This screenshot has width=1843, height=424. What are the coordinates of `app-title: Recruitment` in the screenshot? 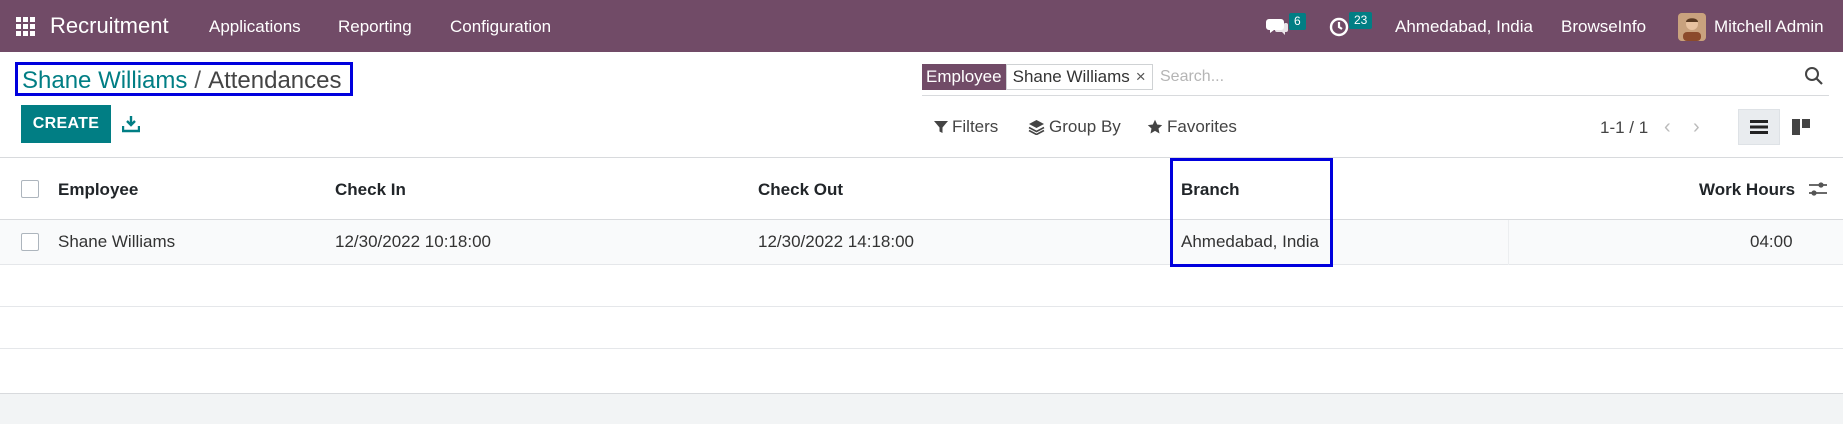 It's located at (109, 26).